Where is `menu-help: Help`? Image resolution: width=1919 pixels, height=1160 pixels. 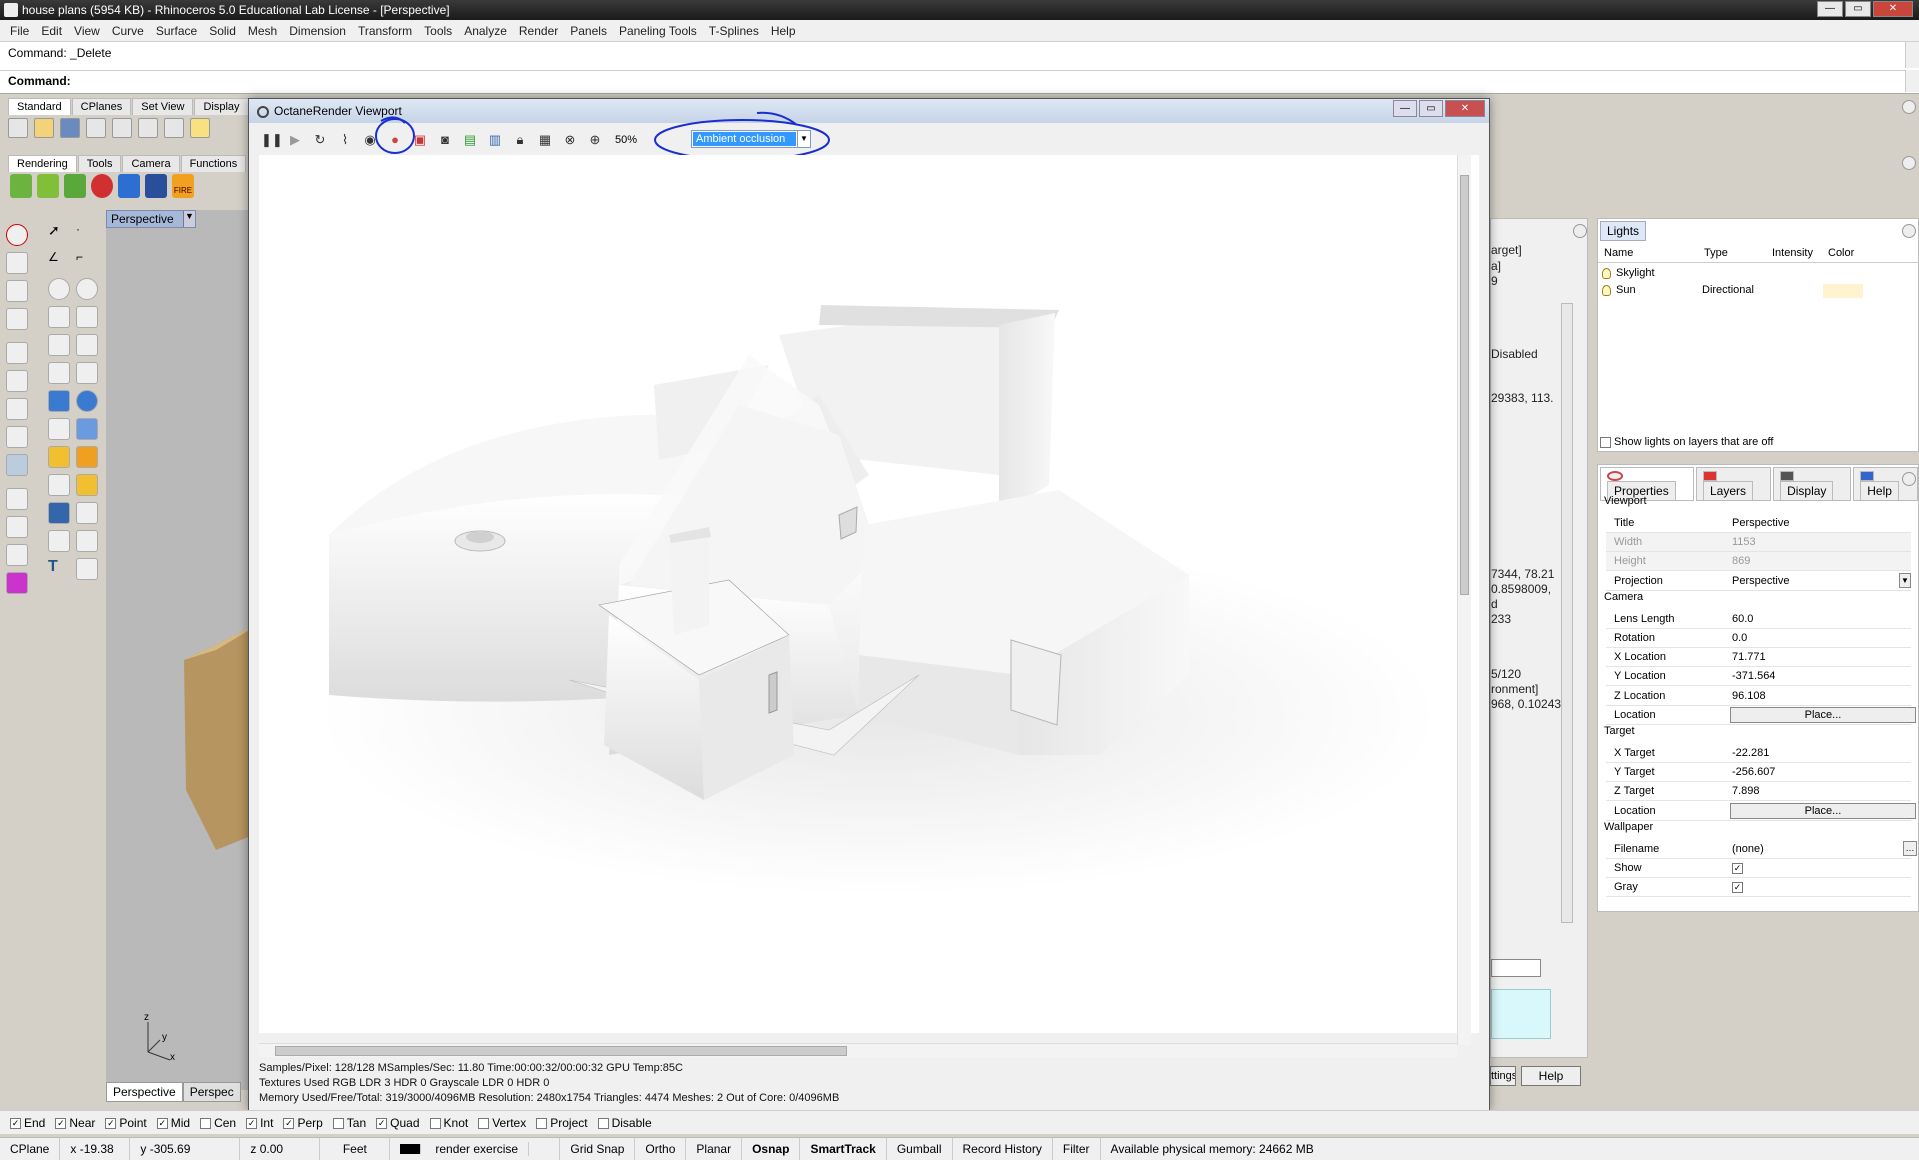 menu-help: Help is located at coordinates (783, 31).